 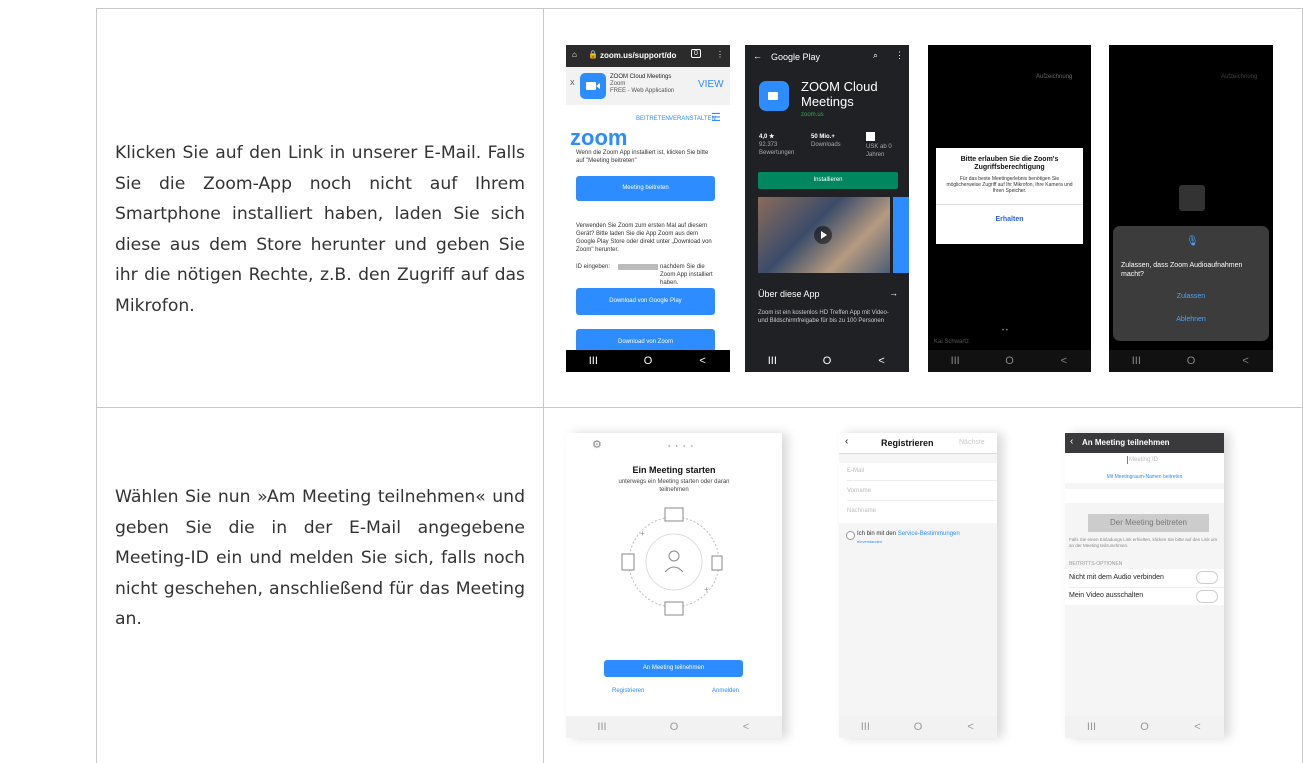 What do you see at coordinates (859, 491) in the screenshot?
I see `firstname-field: Vorname` at bounding box center [859, 491].